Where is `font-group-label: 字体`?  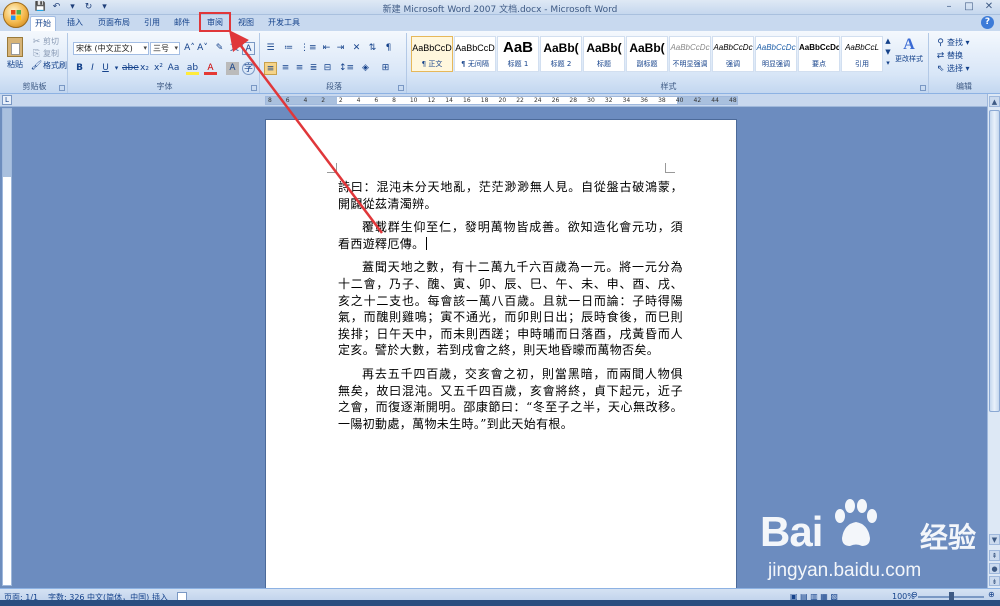 font-group-label: 字体 is located at coordinates (164, 86).